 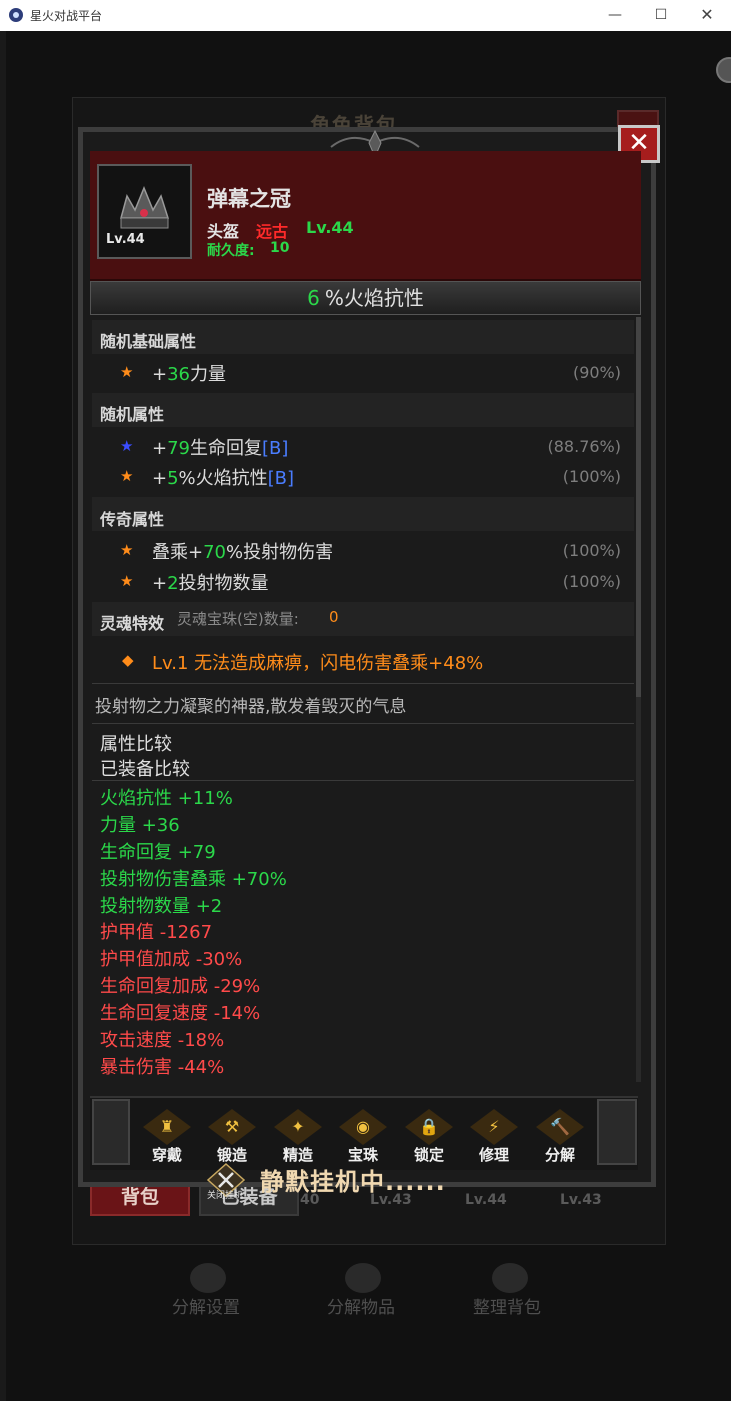 I want to click on item-name: 弹幕之冠, so click(x=249, y=199).